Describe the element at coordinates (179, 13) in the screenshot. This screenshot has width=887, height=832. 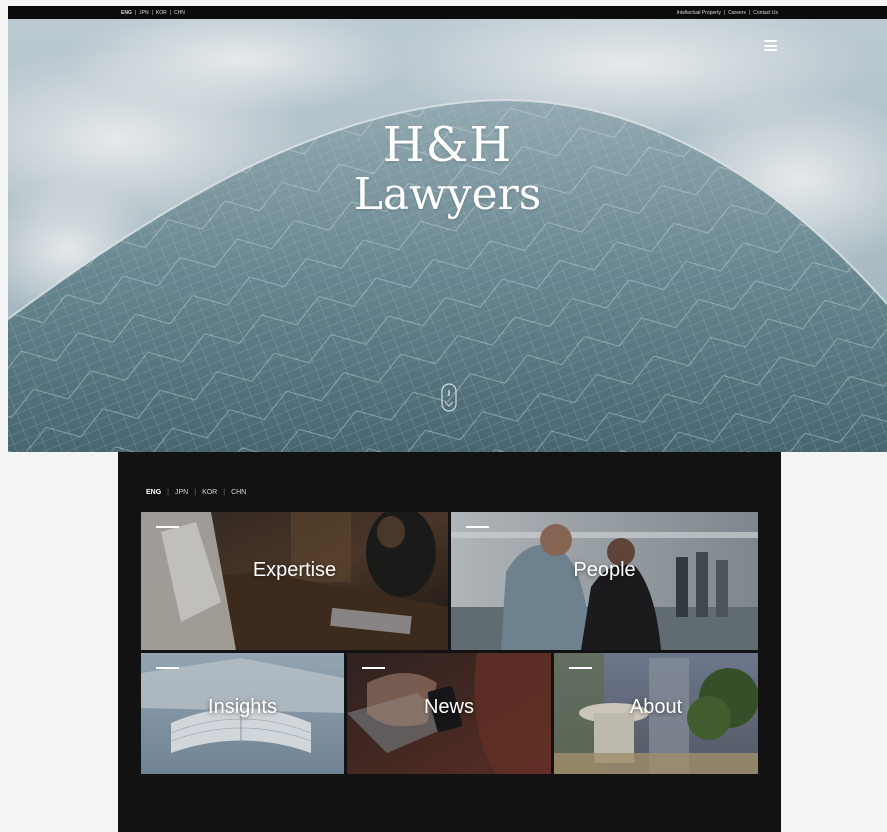
I see `top-lang-chn: CHN` at that location.